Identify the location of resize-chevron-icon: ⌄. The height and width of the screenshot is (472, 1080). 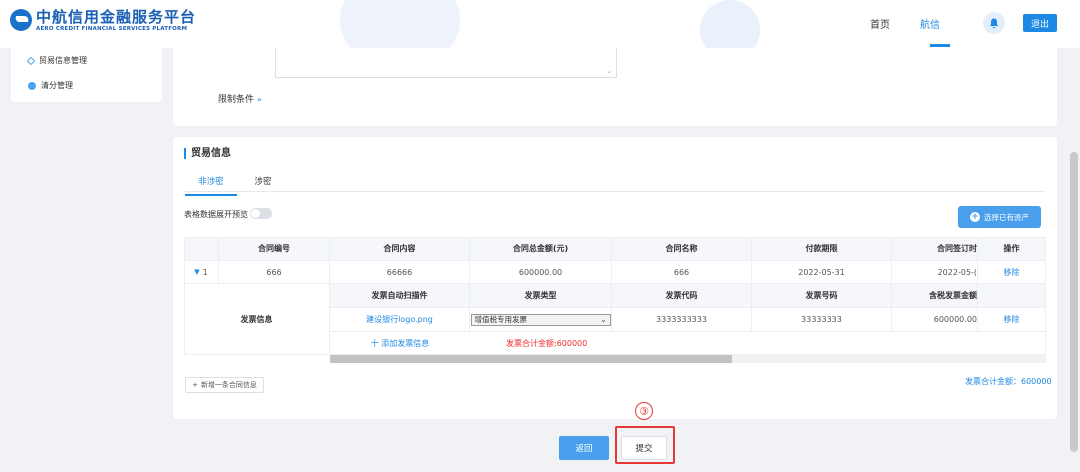
(609, 71).